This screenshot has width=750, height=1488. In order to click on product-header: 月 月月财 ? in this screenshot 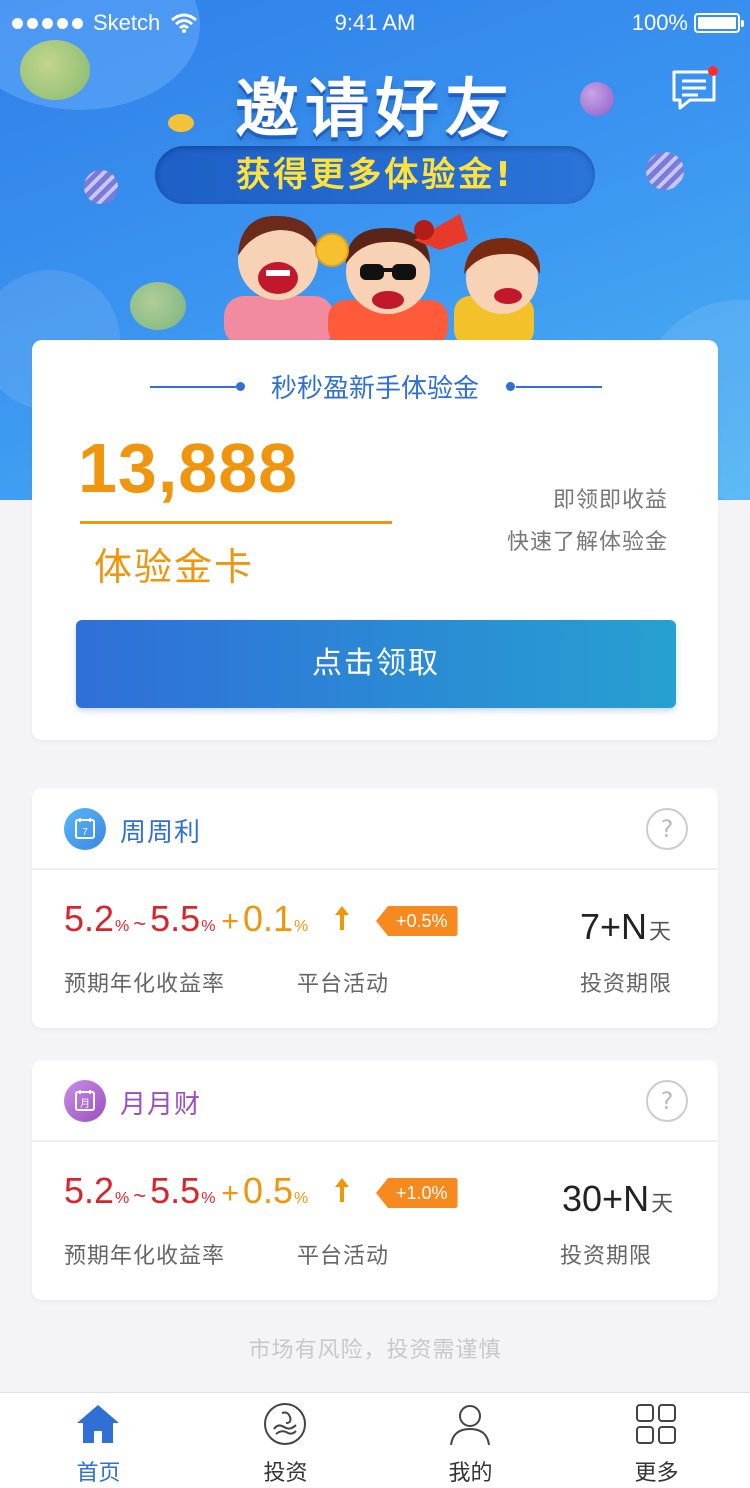, I will do `click(375, 1101)`.